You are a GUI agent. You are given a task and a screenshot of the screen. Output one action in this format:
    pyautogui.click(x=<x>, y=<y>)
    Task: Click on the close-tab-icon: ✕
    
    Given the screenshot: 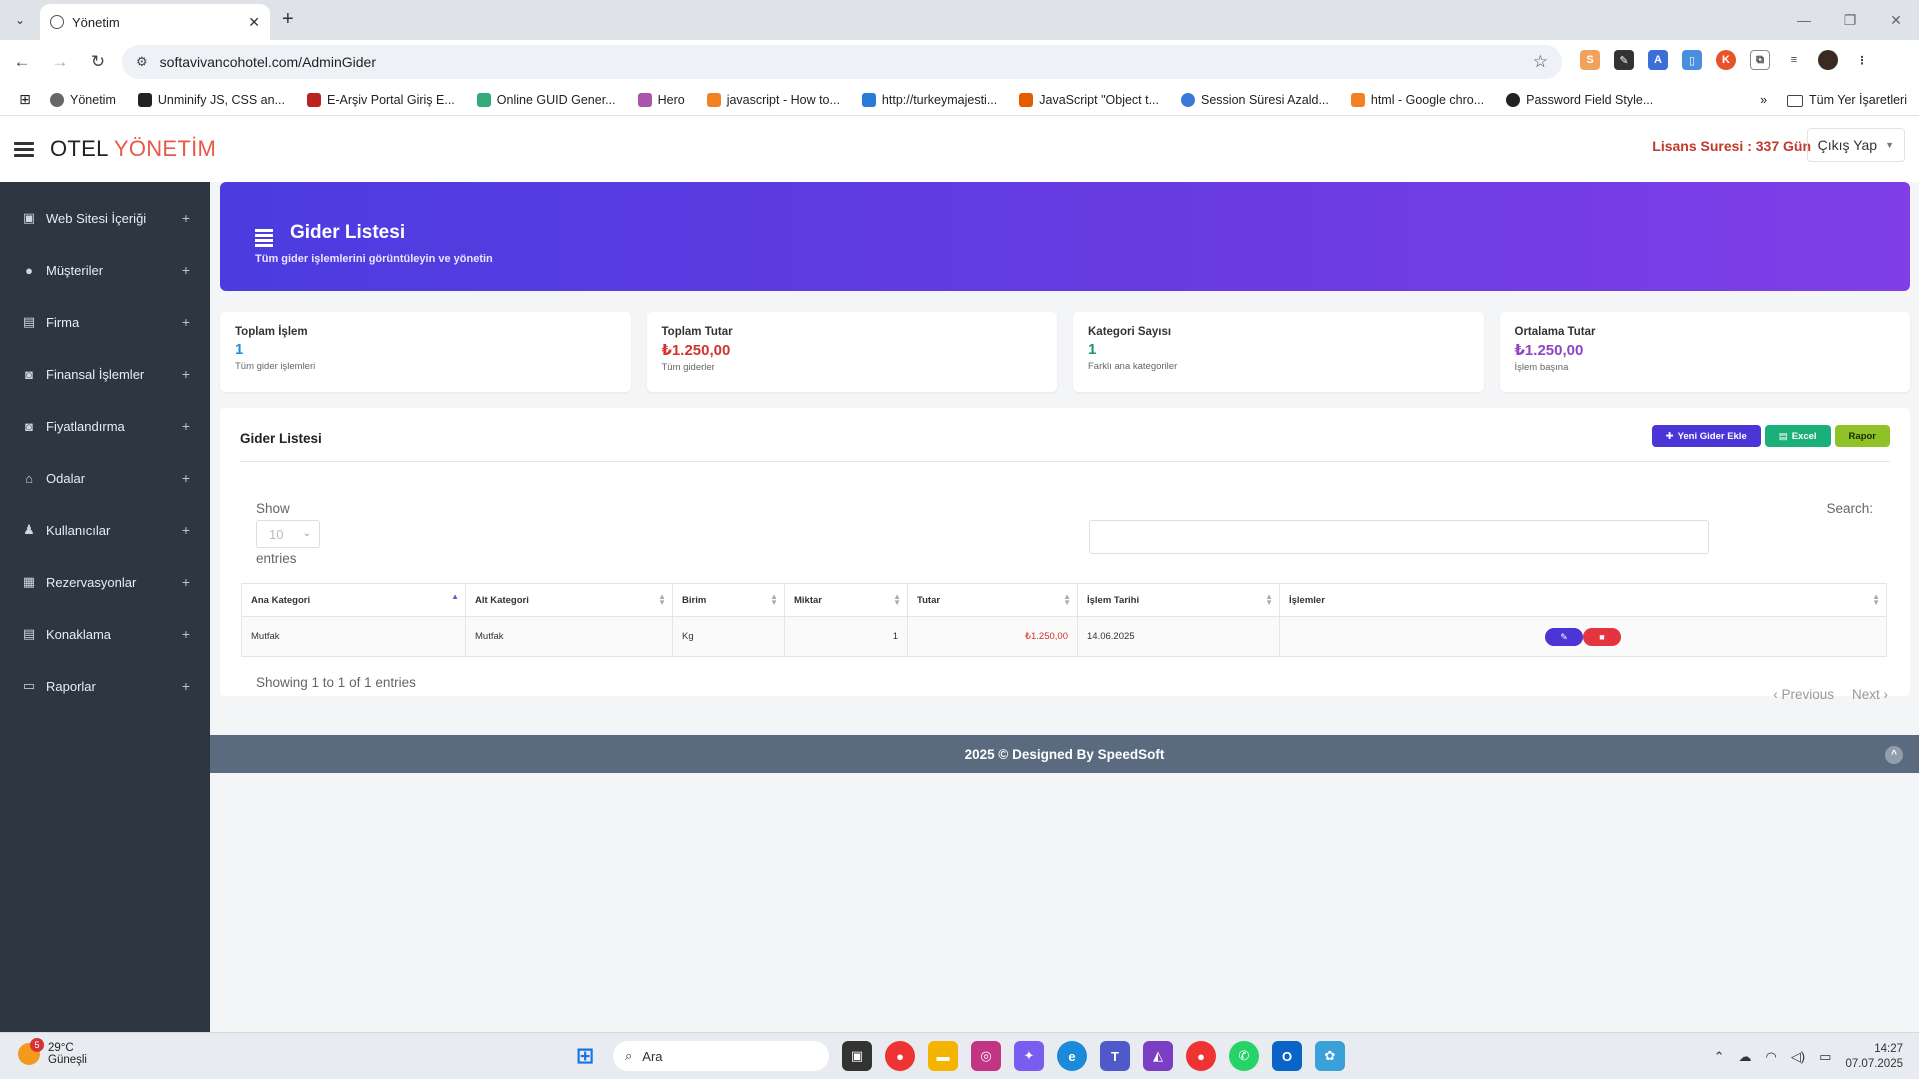 What is the action you would take?
    pyautogui.click(x=254, y=22)
    